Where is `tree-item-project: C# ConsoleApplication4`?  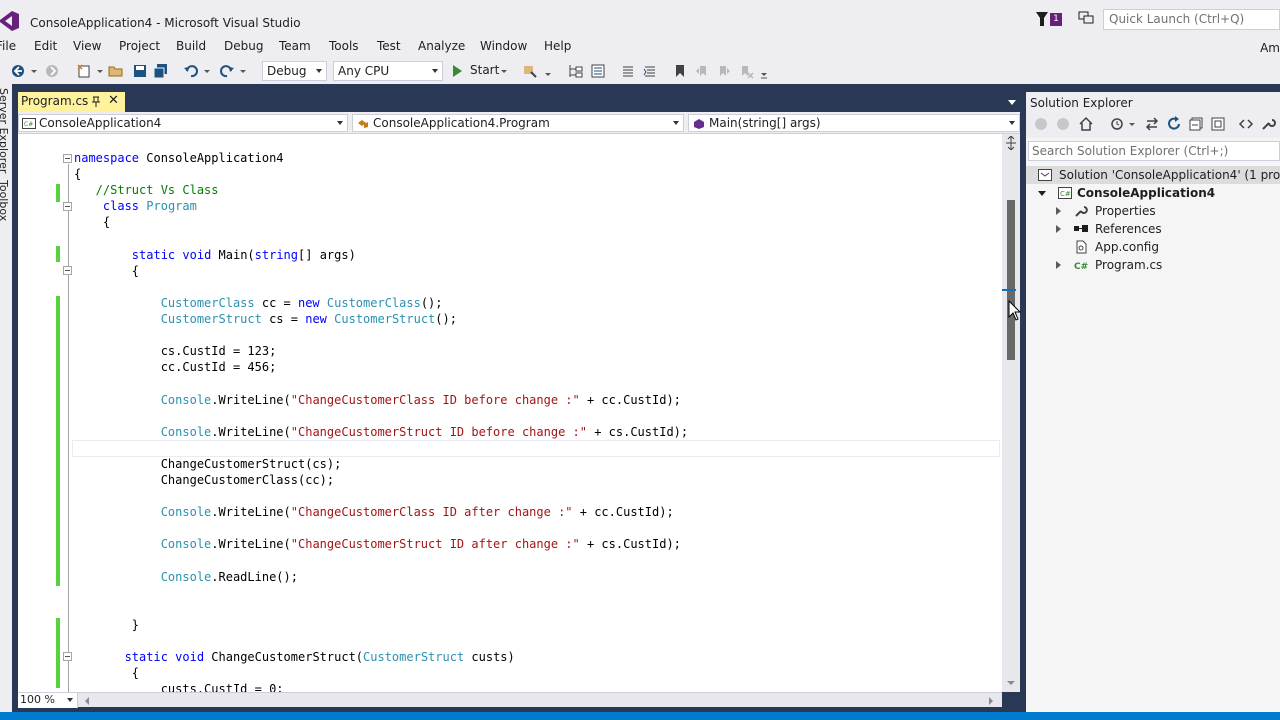
tree-item-project: C# ConsoleApplication4 is located at coordinates (1153, 193).